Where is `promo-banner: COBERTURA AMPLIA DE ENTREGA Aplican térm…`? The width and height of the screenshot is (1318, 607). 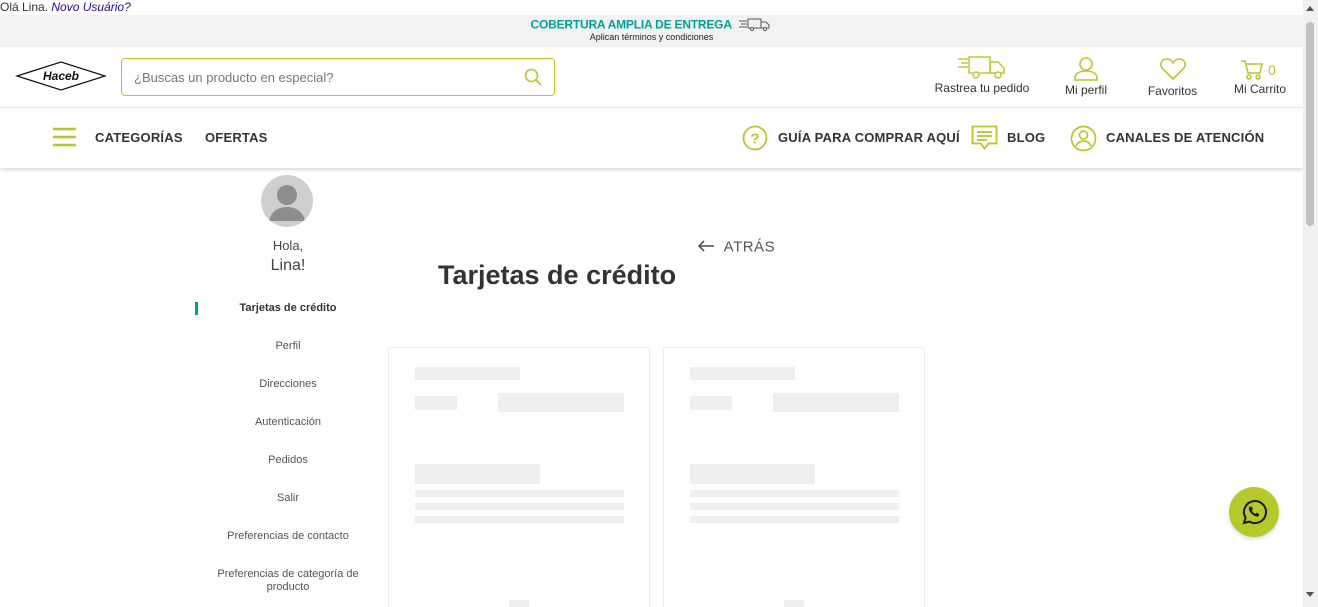 promo-banner: COBERTURA AMPLIA DE ENTREGA Aplican térm… is located at coordinates (651, 31).